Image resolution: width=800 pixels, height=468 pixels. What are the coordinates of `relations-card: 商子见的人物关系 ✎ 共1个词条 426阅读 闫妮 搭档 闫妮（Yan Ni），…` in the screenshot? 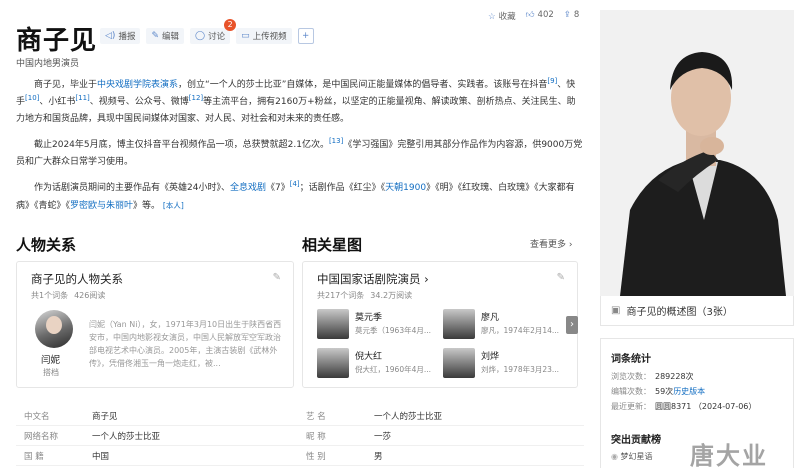 It's located at (155, 324).